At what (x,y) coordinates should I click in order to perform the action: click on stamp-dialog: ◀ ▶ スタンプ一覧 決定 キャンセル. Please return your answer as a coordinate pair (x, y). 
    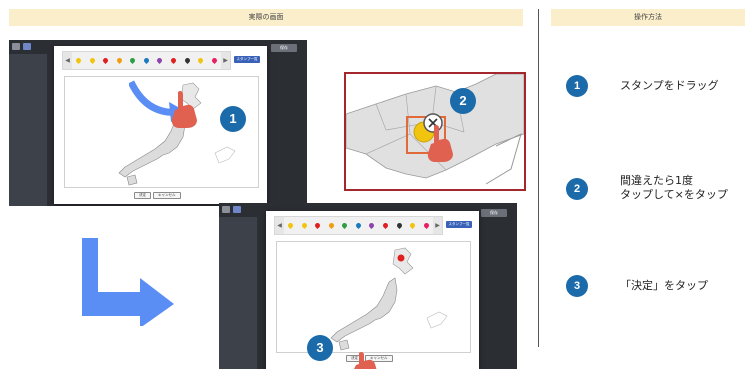
    Looking at the image, I should click on (372, 290).